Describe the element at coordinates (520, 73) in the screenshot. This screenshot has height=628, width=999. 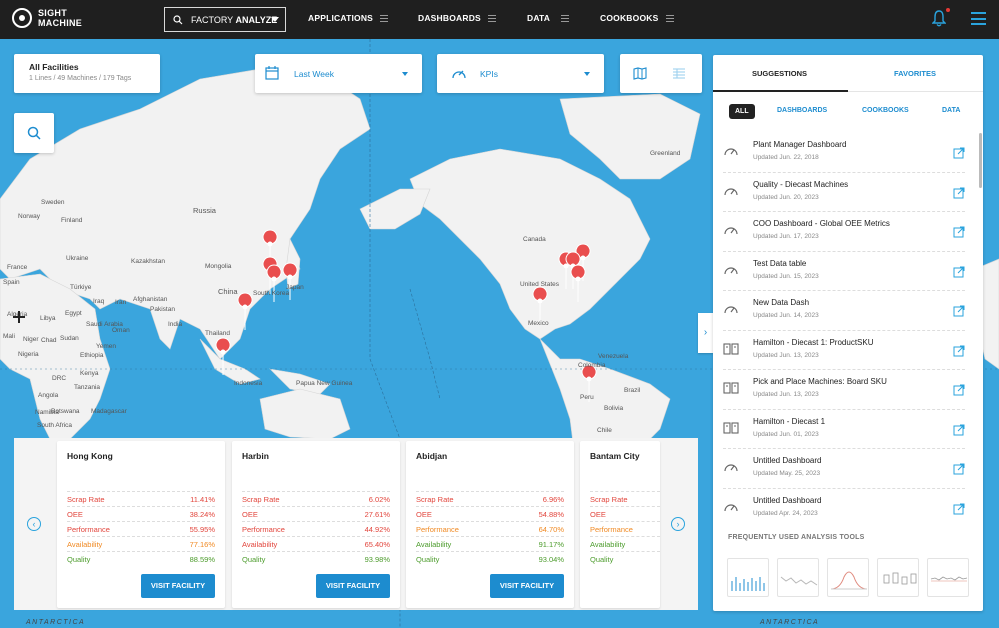
I see `kpi-dropdown: KPIs` at that location.